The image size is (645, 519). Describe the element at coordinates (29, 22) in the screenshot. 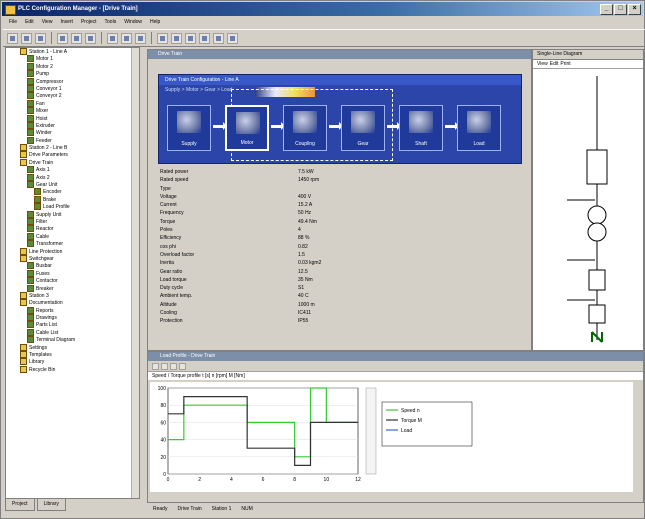

I see `menu-edit: Edit` at that location.